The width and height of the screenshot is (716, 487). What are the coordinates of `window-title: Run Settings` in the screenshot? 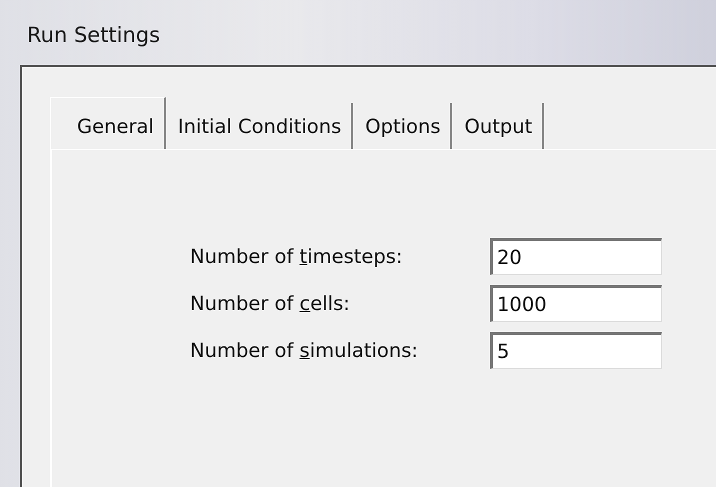 It's located at (93, 35).